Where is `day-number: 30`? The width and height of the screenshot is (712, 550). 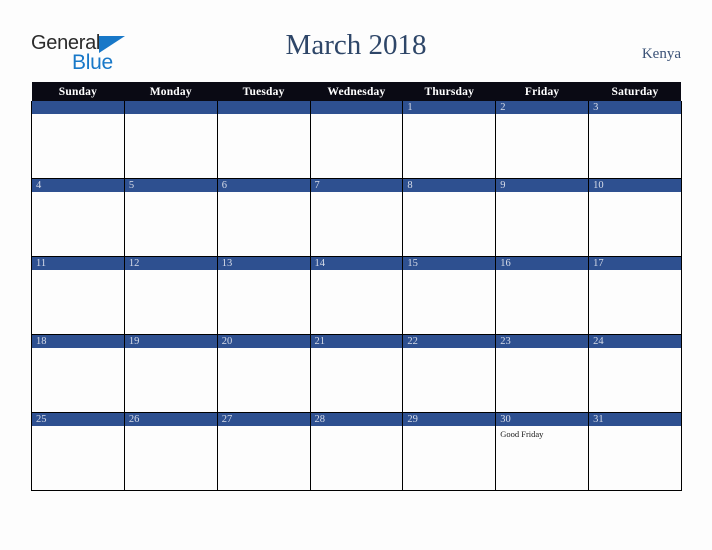 day-number: 30 is located at coordinates (542, 419).